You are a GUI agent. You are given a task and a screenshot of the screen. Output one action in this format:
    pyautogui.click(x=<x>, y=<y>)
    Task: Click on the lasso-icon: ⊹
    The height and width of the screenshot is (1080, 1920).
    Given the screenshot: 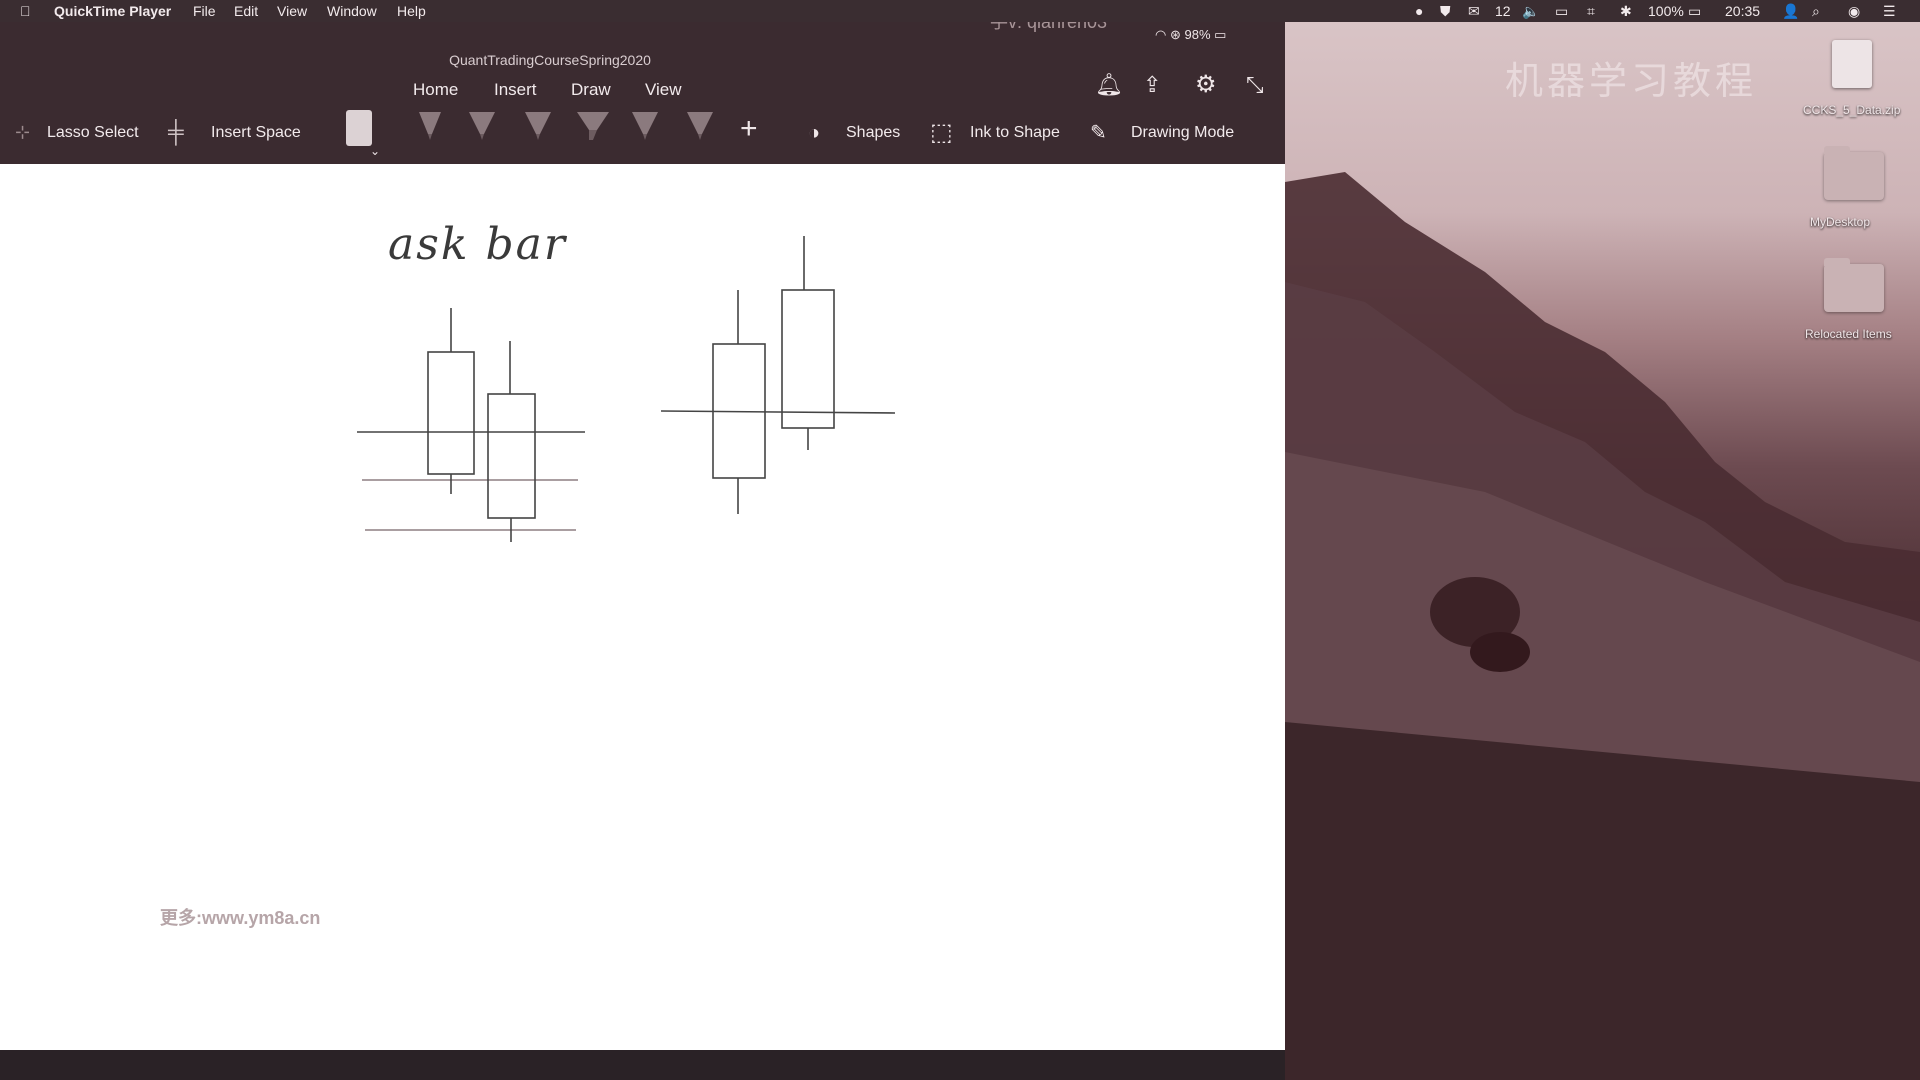 What is the action you would take?
    pyautogui.click(x=22, y=132)
    